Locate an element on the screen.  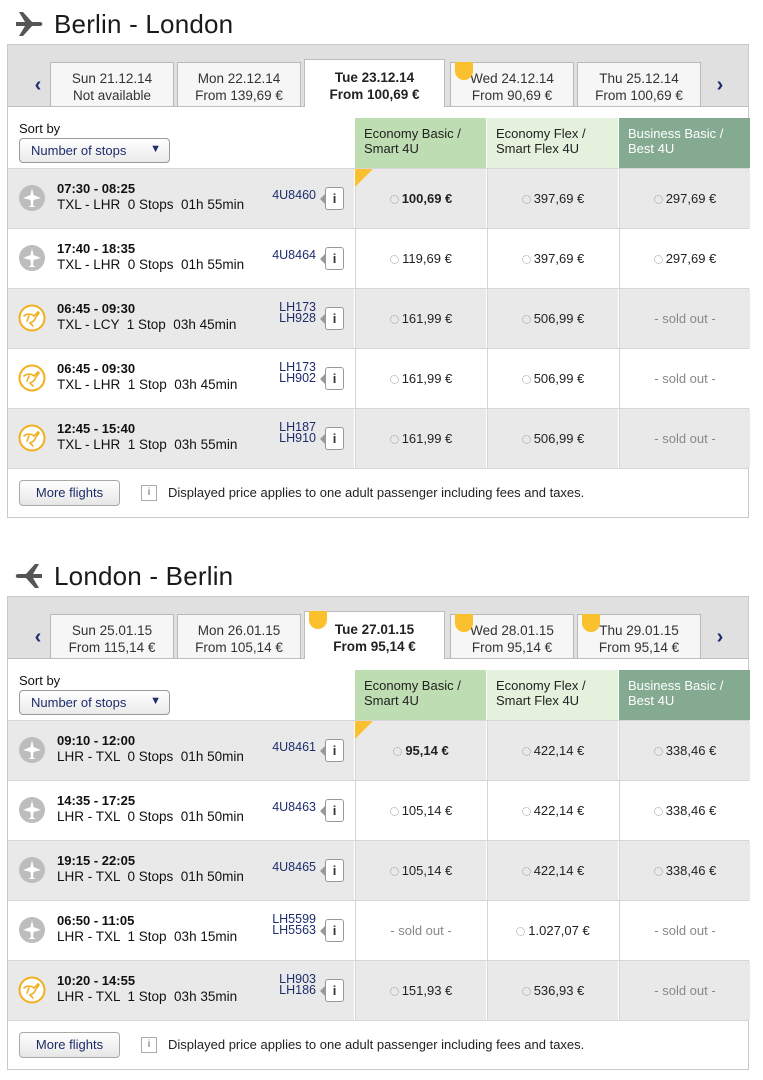
fare-price: 536,93 € is located at coordinates (559, 990).